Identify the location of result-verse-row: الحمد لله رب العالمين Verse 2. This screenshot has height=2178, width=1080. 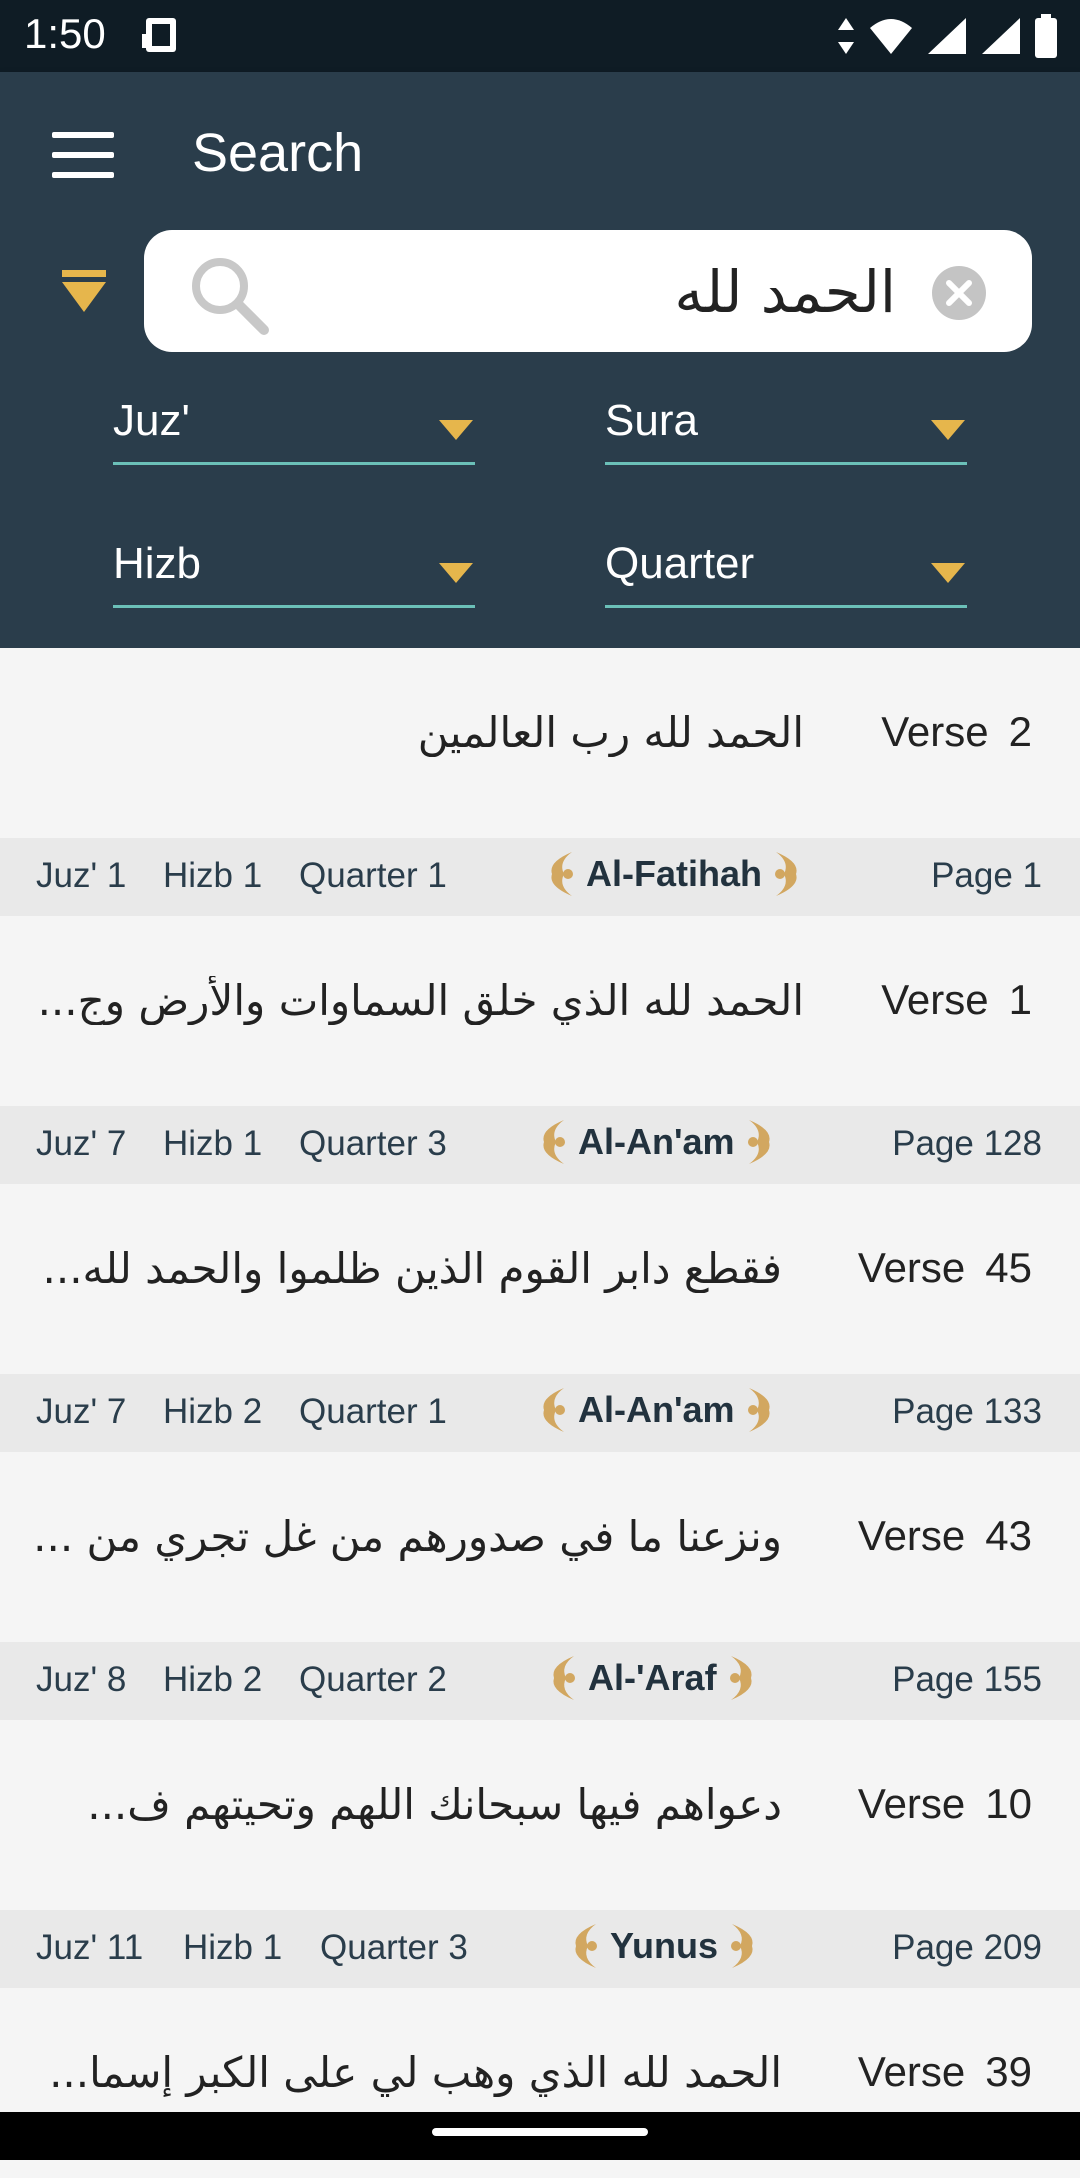
(540, 743).